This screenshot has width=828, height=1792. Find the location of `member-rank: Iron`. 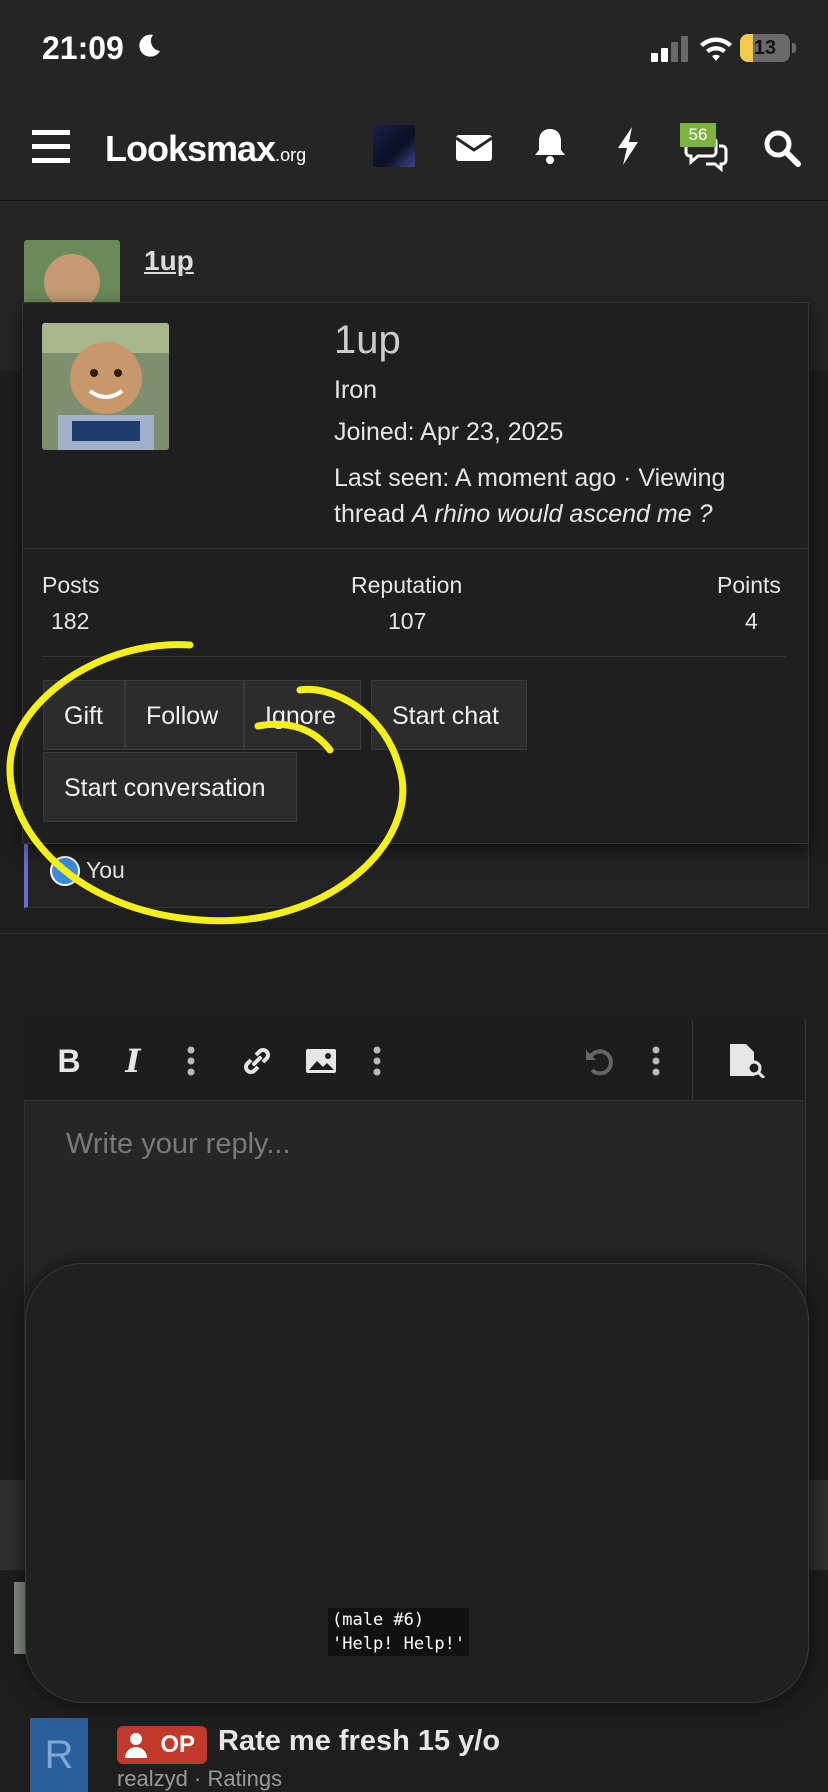

member-rank: Iron is located at coordinates (356, 390).